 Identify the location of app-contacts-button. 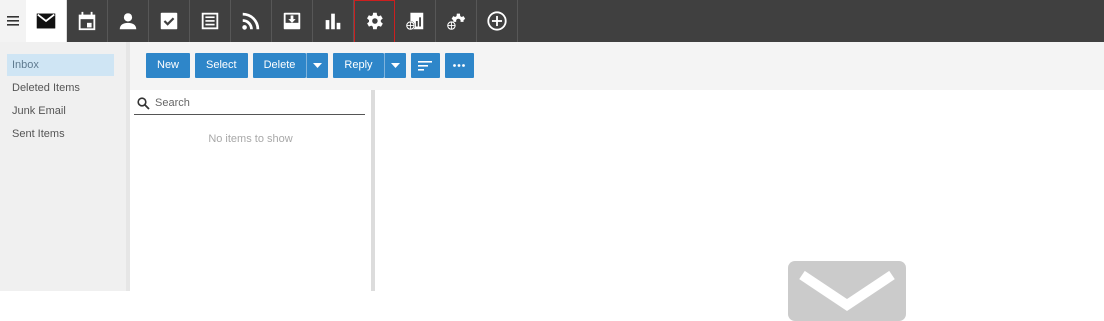
(128, 21).